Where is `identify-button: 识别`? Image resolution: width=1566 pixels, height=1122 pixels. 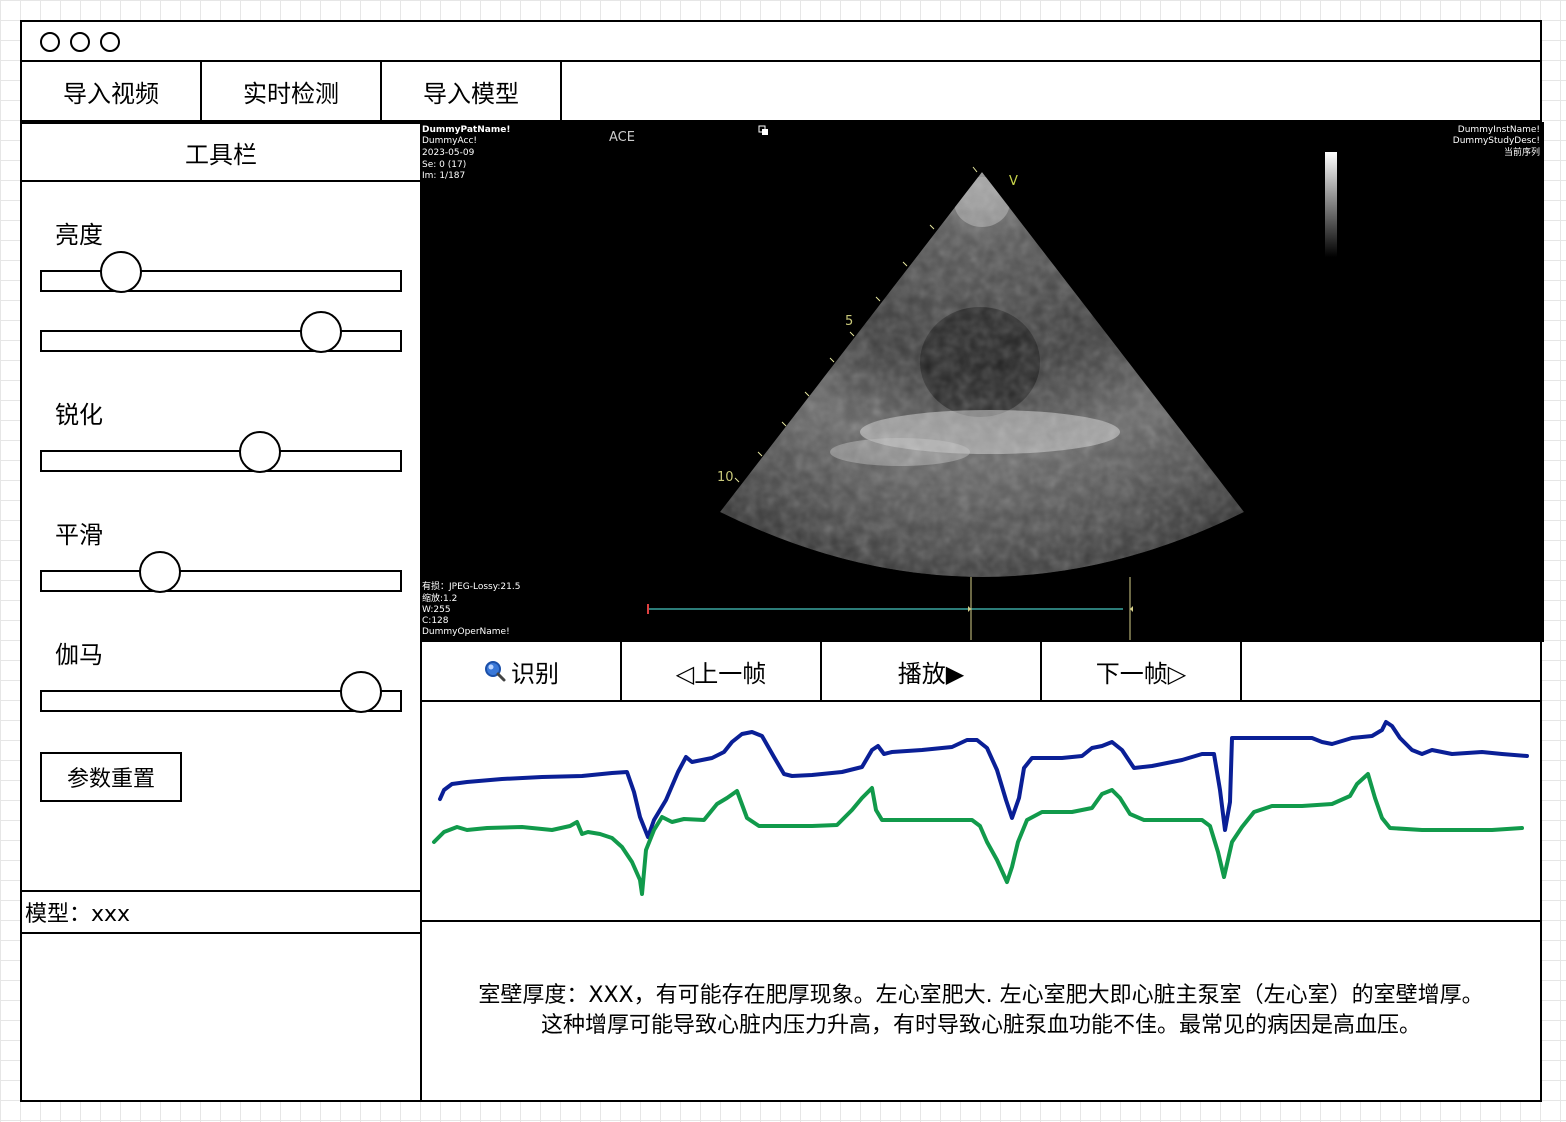 identify-button: 识别 is located at coordinates (522, 671).